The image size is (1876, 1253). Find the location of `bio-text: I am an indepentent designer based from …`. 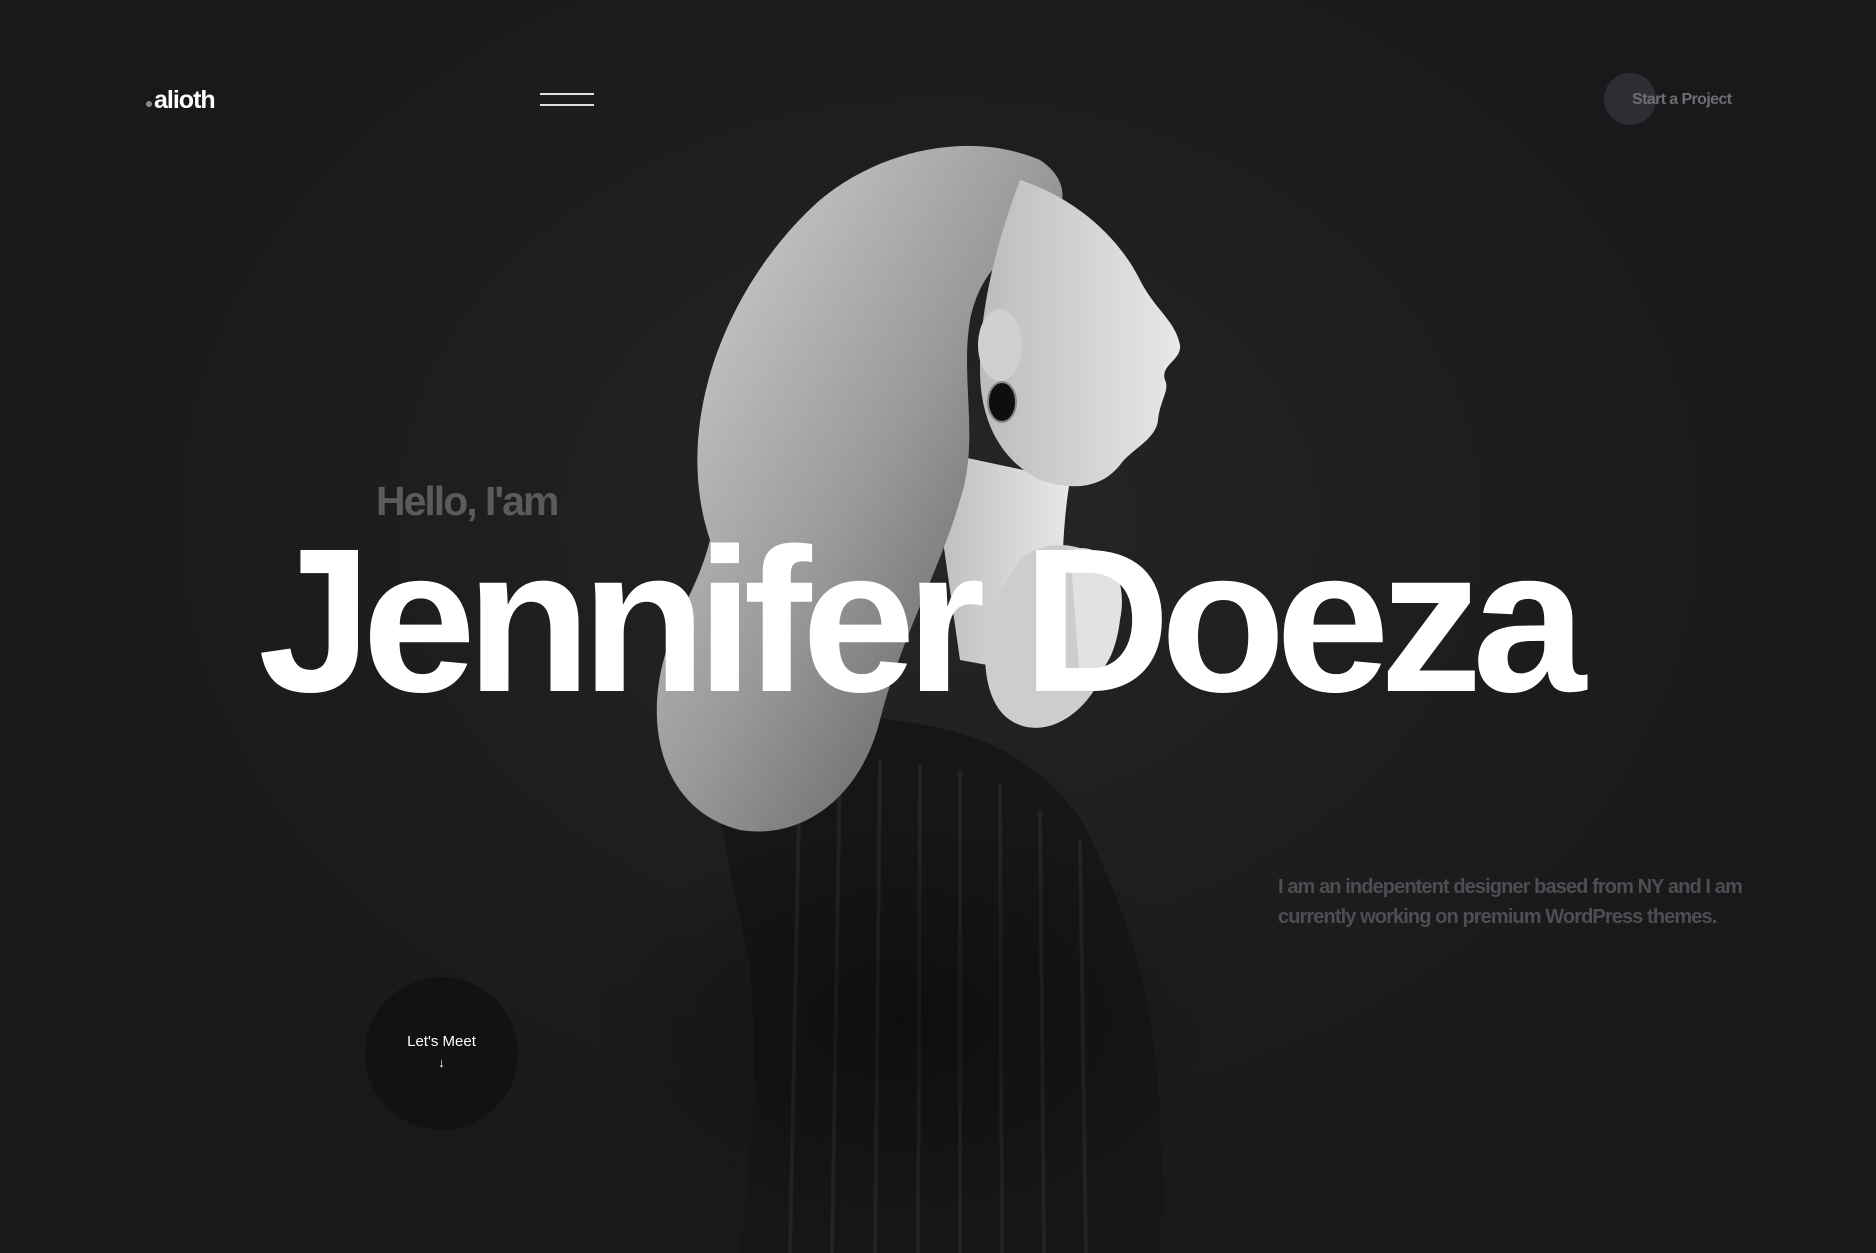

bio-text: I am an indepentent designer based from … is located at coordinates (1510, 902).